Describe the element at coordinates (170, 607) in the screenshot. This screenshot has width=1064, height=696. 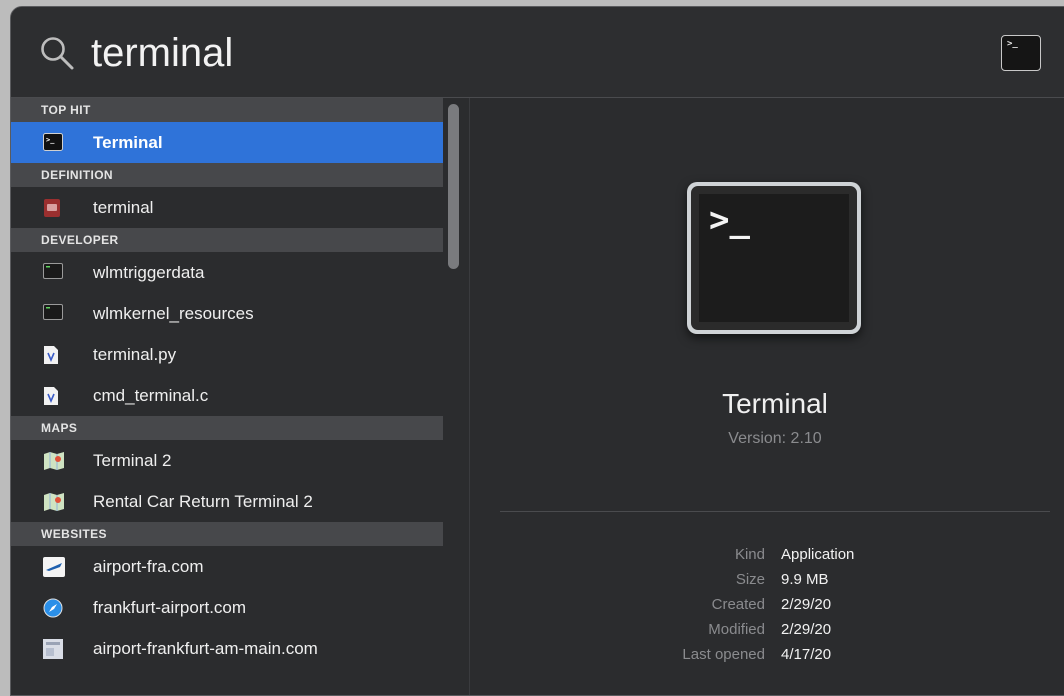
I see `result-label: frankfurt-airport.com` at that location.